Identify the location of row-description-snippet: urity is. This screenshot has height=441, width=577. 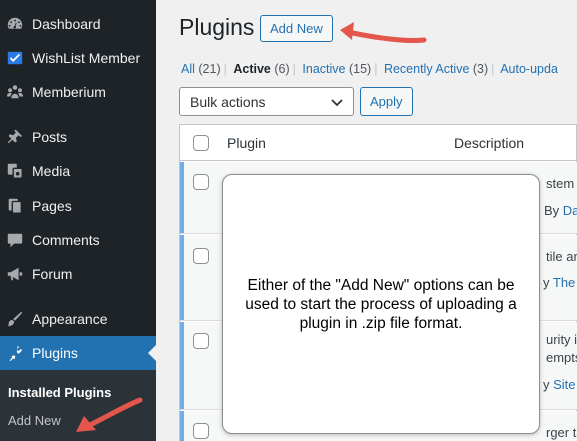
(561, 339).